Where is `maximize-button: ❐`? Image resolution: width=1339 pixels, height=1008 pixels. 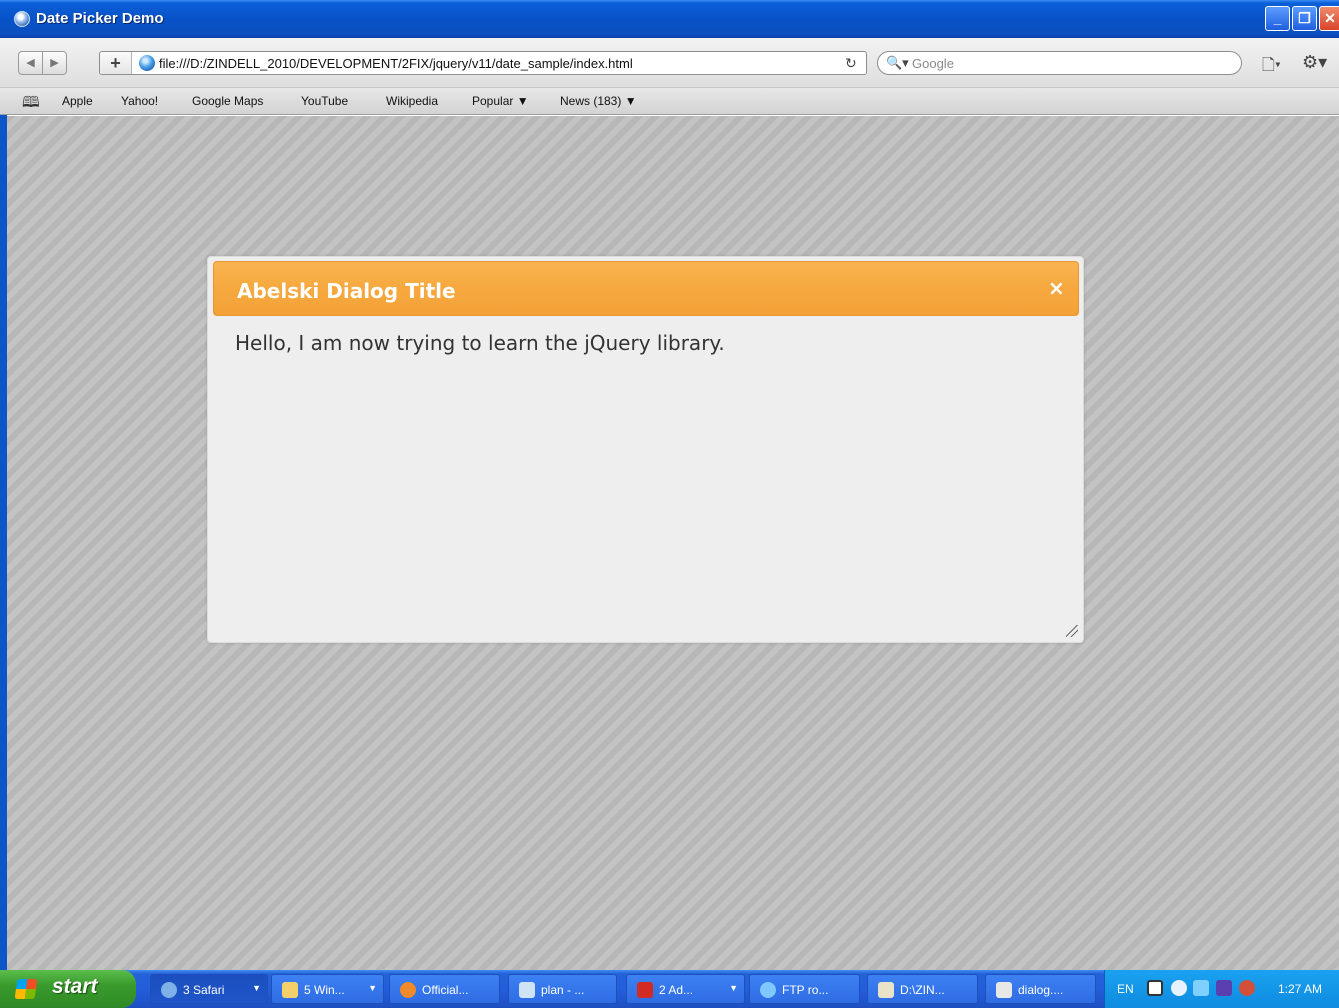
maximize-button: ❐ is located at coordinates (1304, 18).